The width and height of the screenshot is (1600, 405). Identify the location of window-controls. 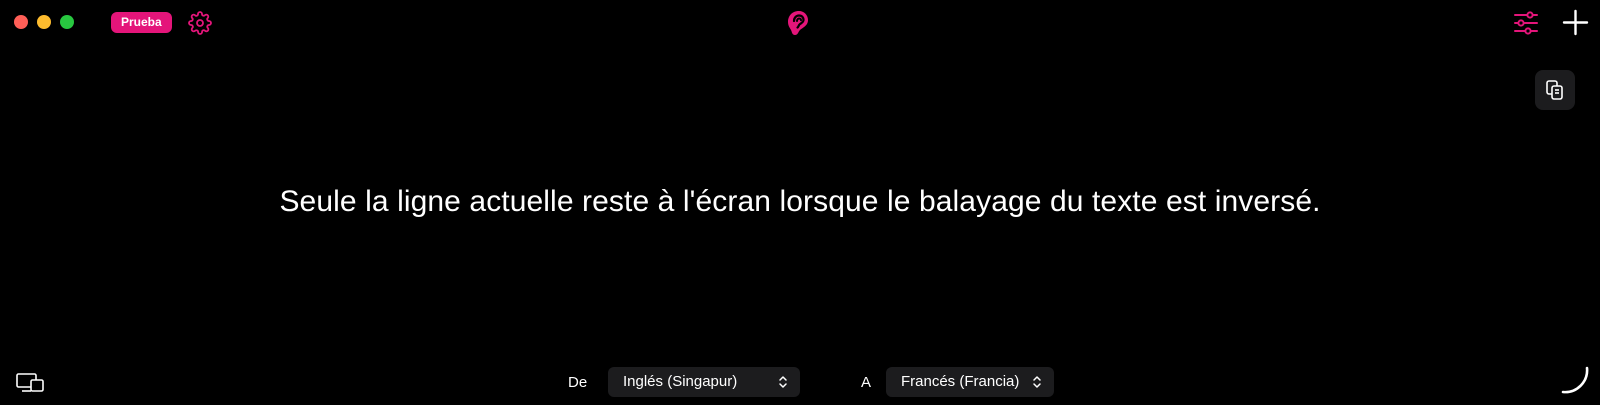
(44, 22).